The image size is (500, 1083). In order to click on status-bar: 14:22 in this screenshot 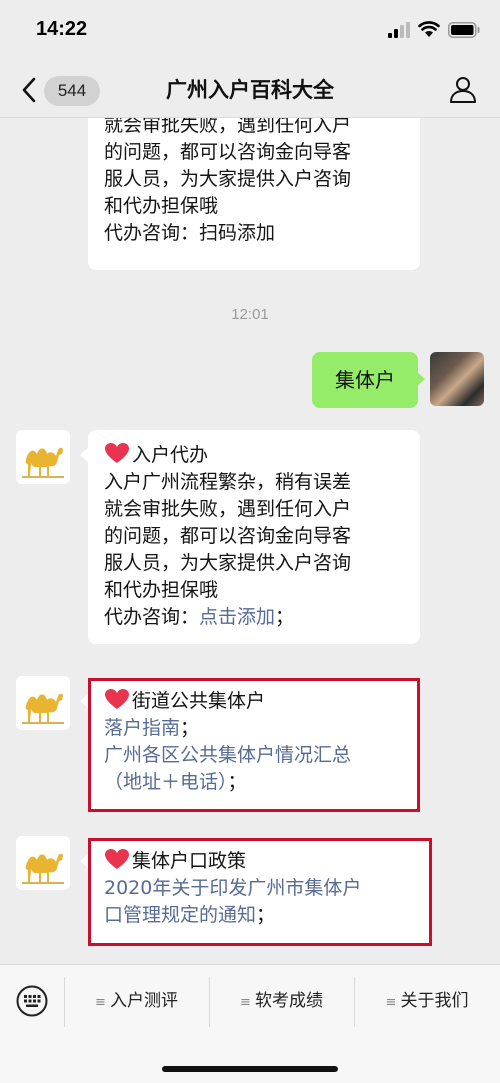, I will do `click(250, 30)`.